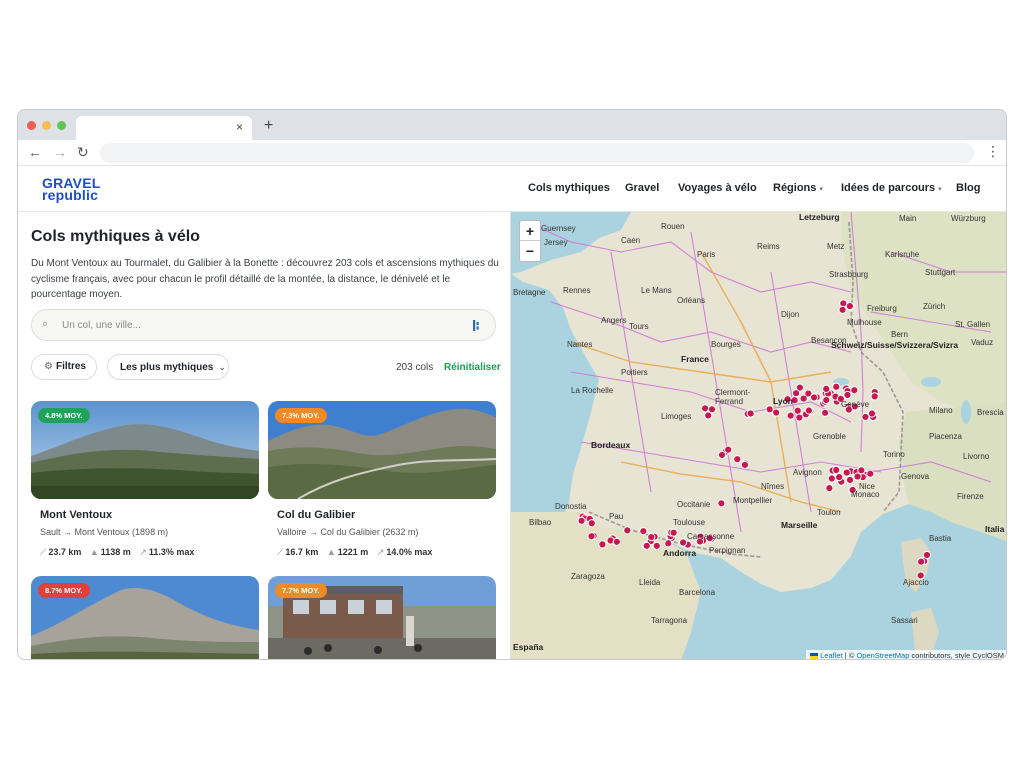  I want to click on col-card-4: 7.7% MOY., so click(382, 617).